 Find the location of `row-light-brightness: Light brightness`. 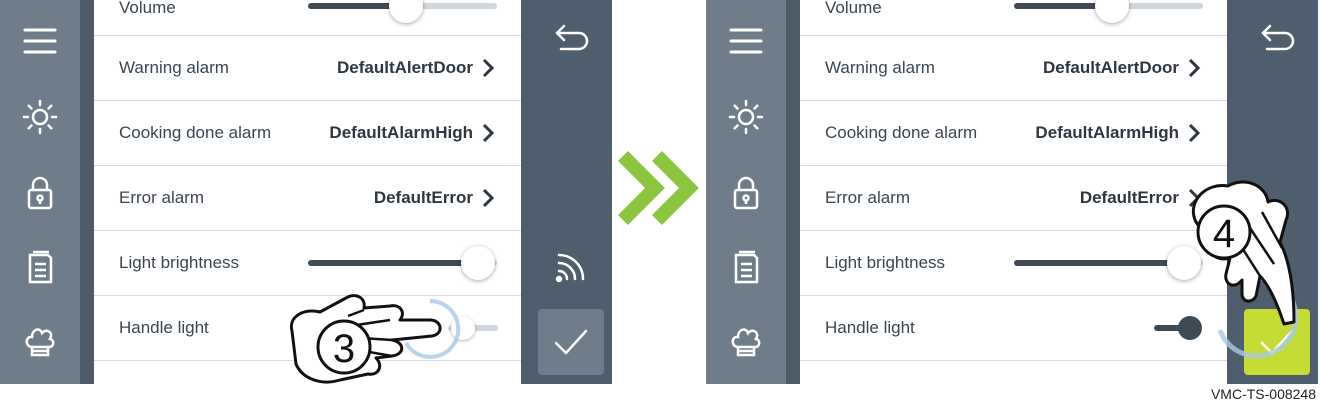

row-light-brightness: Light brightness is located at coordinates (1013, 263).